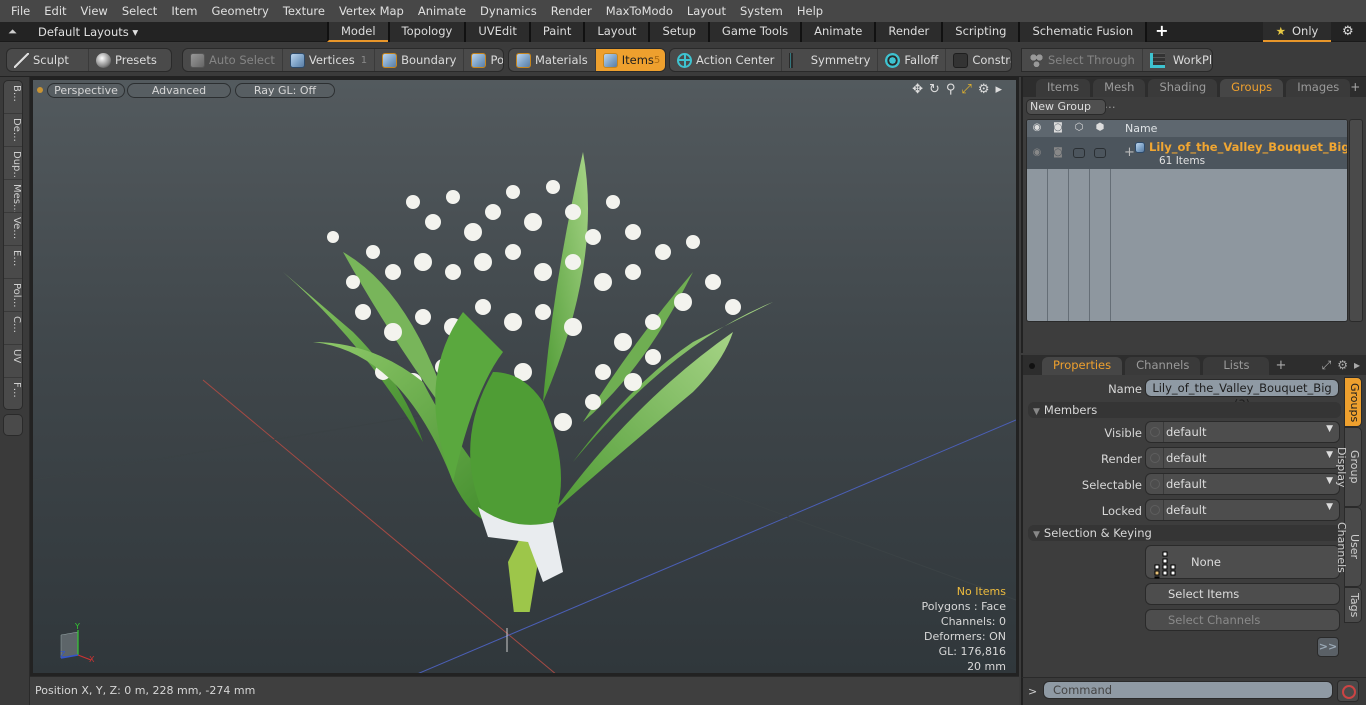 The width and height of the screenshot is (1366, 705). I want to click on none-hierarchy-button: None, so click(1242, 562).